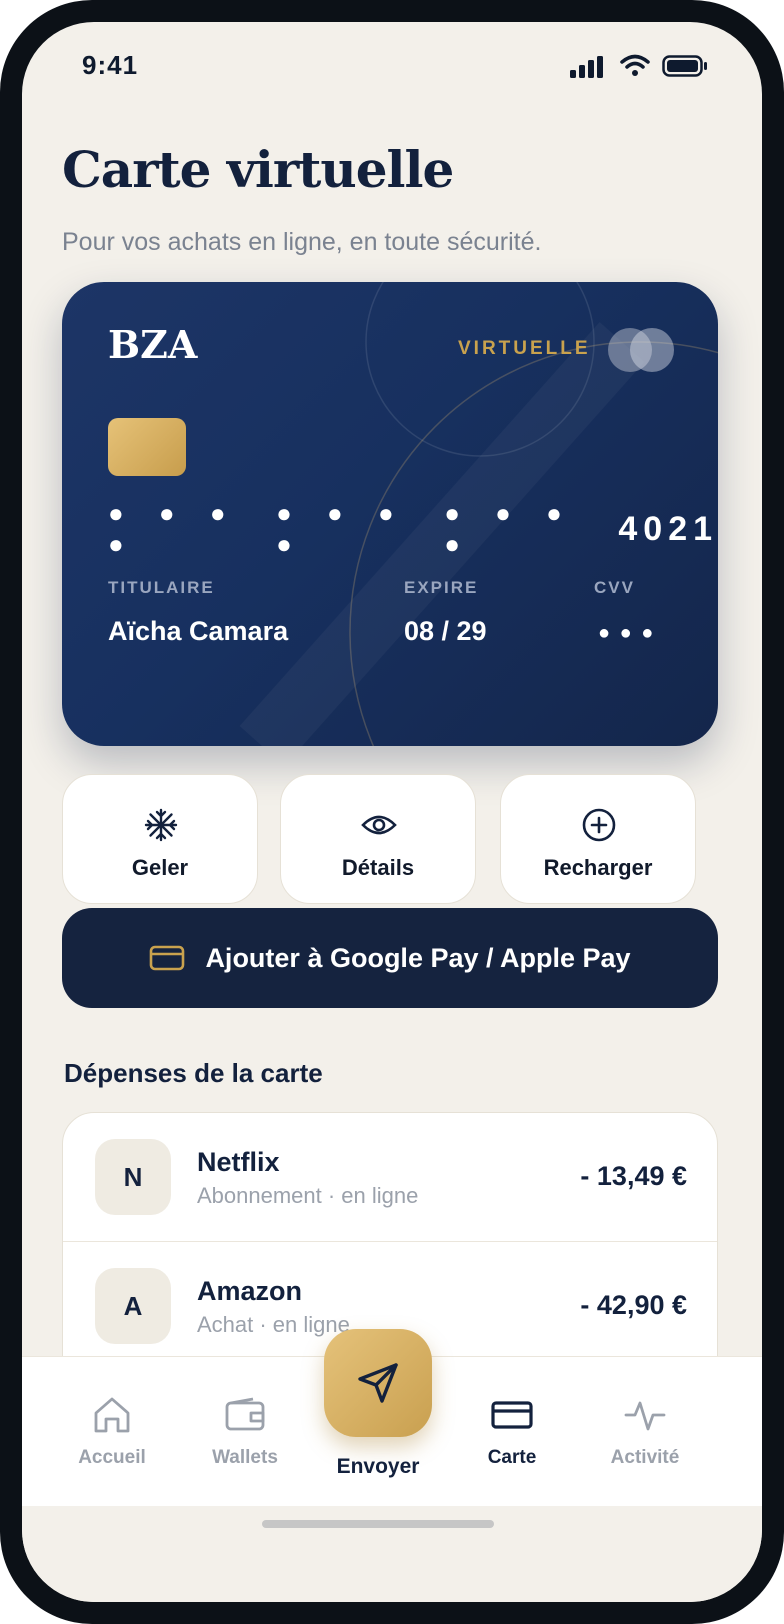  Describe the element at coordinates (633, 1176) in the screenshot. I see `transaction-amount: - 13,49 €` at that location.